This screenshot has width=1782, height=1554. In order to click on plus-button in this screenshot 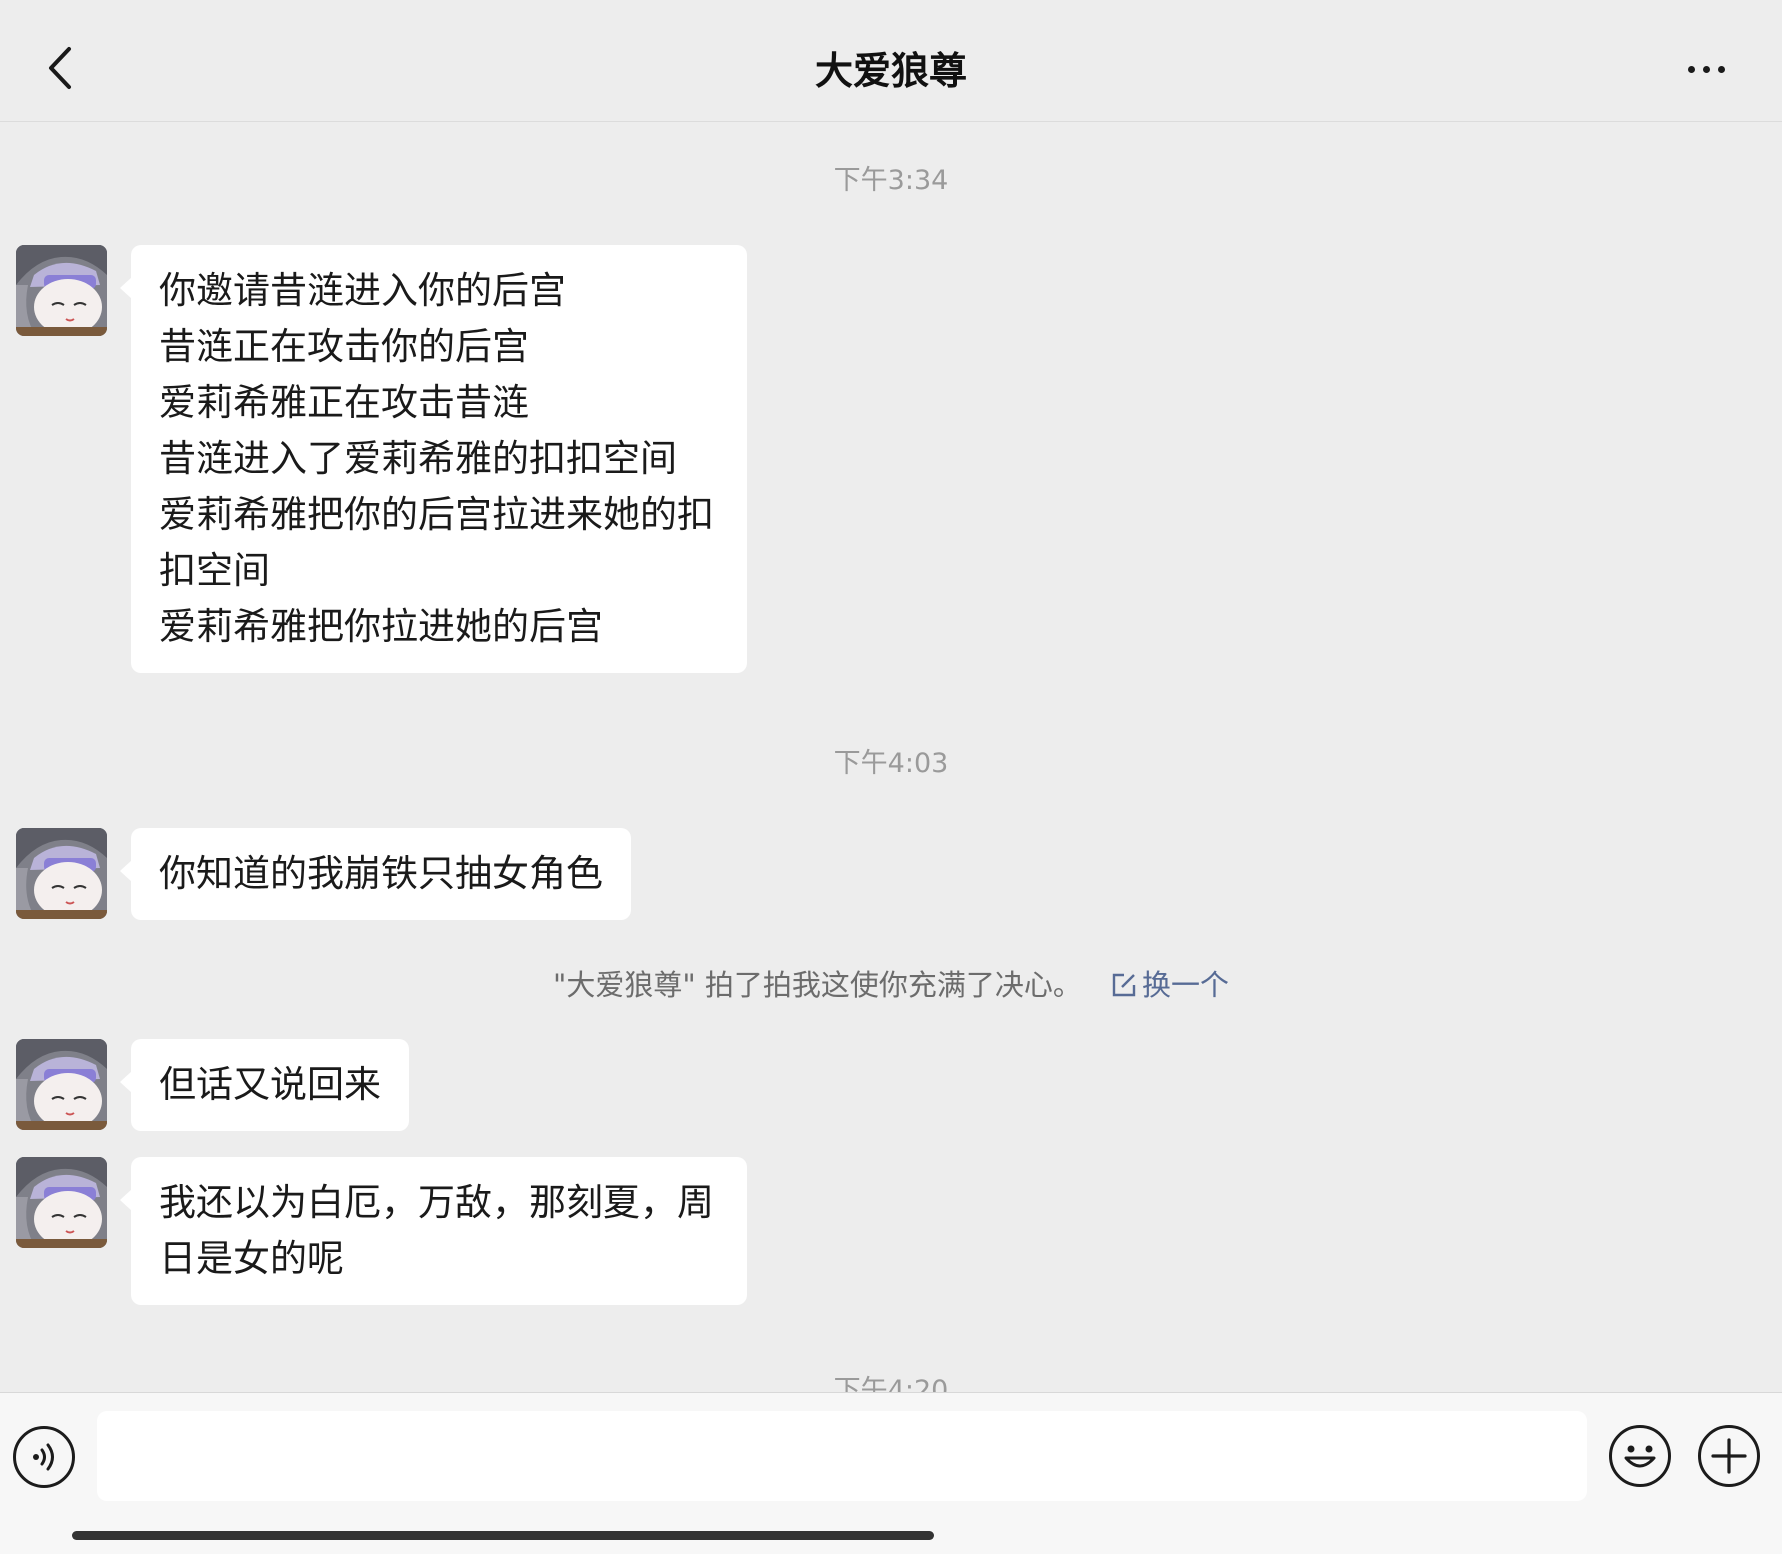, I will do `click(1729, 1456)`.